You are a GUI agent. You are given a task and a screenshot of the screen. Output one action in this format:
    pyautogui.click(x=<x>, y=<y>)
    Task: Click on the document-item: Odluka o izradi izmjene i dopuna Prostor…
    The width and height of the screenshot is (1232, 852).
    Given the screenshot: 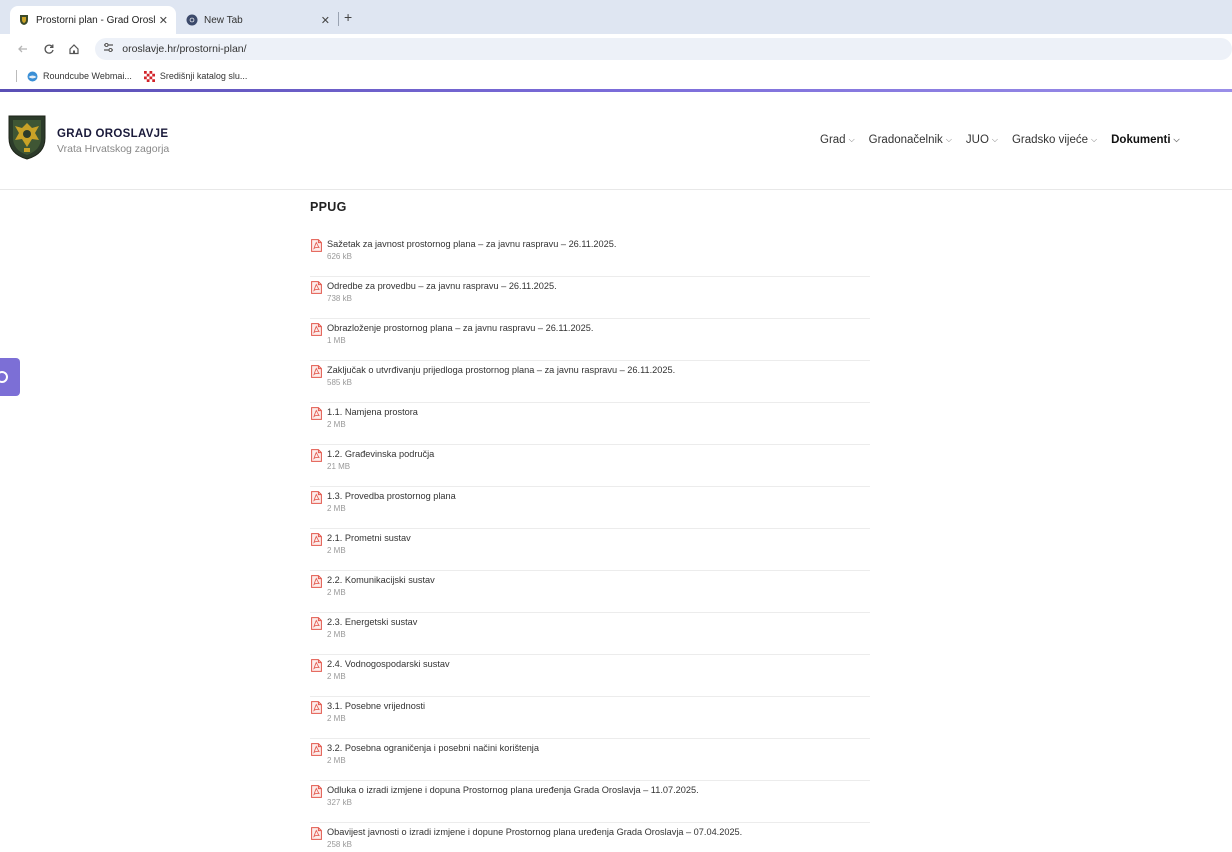 What is the action you would take?
    pyautogui.click(x=590, y=802)
    